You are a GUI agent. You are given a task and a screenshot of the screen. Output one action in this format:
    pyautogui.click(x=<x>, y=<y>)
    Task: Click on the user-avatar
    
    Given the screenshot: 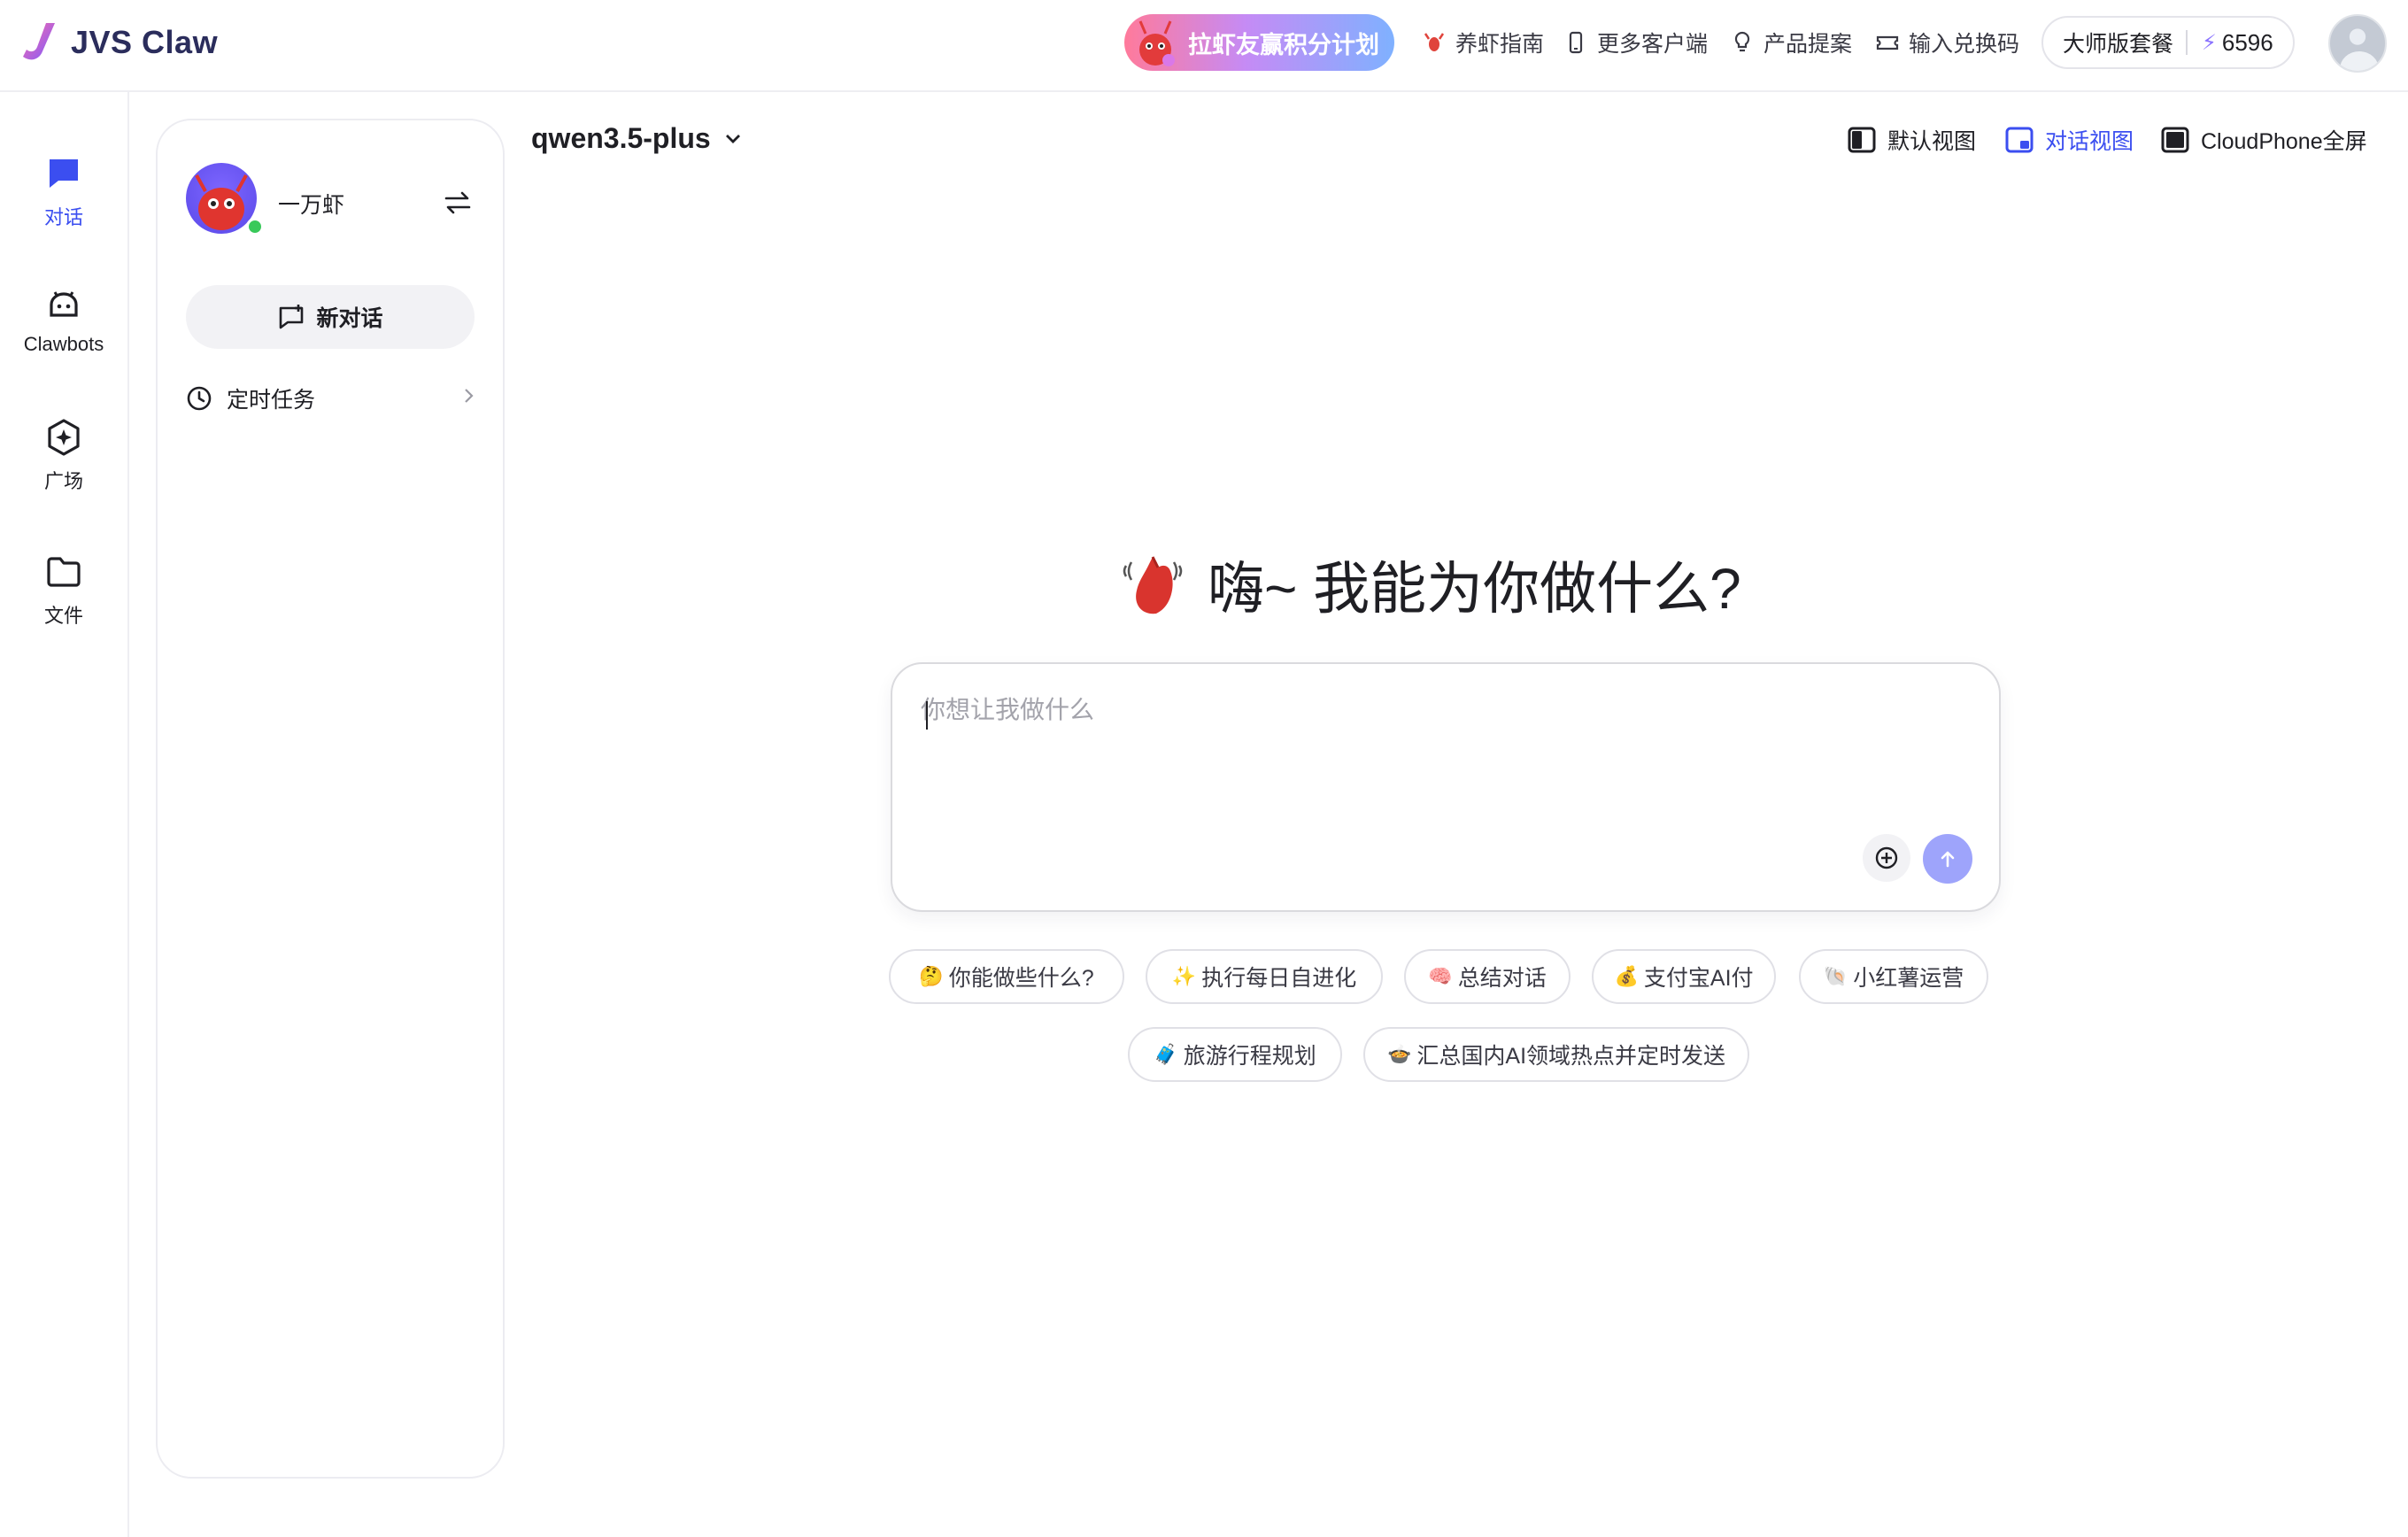 What is the action you would take?
    pyautogui.click(x=2357, y=44)
    